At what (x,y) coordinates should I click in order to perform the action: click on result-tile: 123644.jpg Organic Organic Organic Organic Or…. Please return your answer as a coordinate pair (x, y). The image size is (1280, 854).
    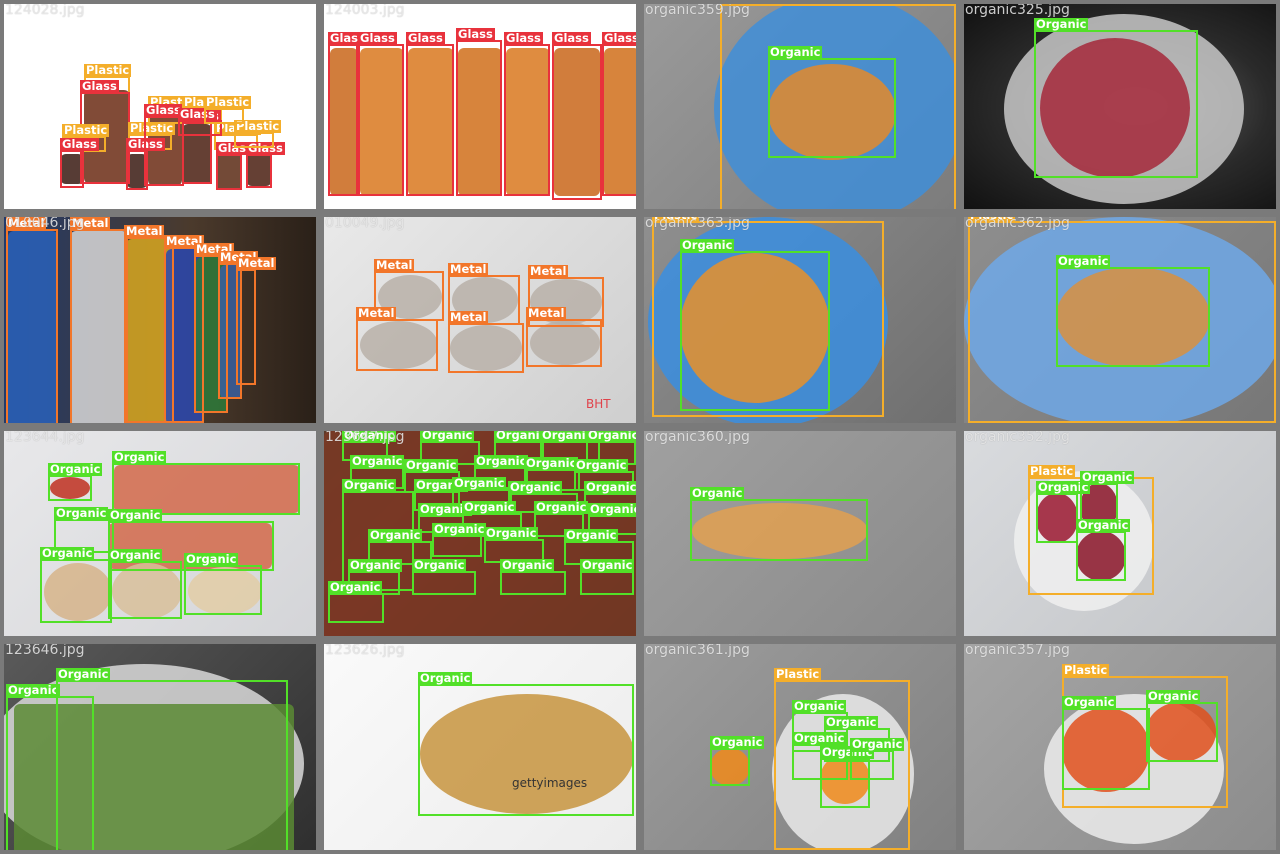
    Looking at the image, I should click on (160, 533).